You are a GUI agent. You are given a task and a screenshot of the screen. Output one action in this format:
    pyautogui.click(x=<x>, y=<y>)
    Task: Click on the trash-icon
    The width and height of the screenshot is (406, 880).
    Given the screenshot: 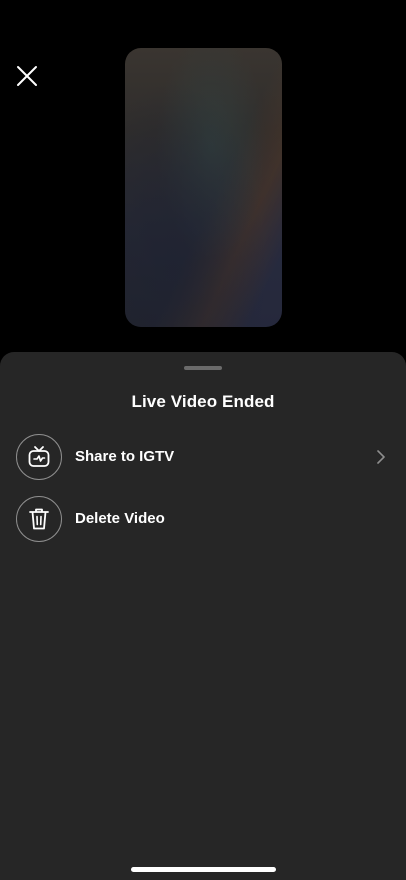 What is the action you would take?
    pyautogui.click(x=39, y=519)
    